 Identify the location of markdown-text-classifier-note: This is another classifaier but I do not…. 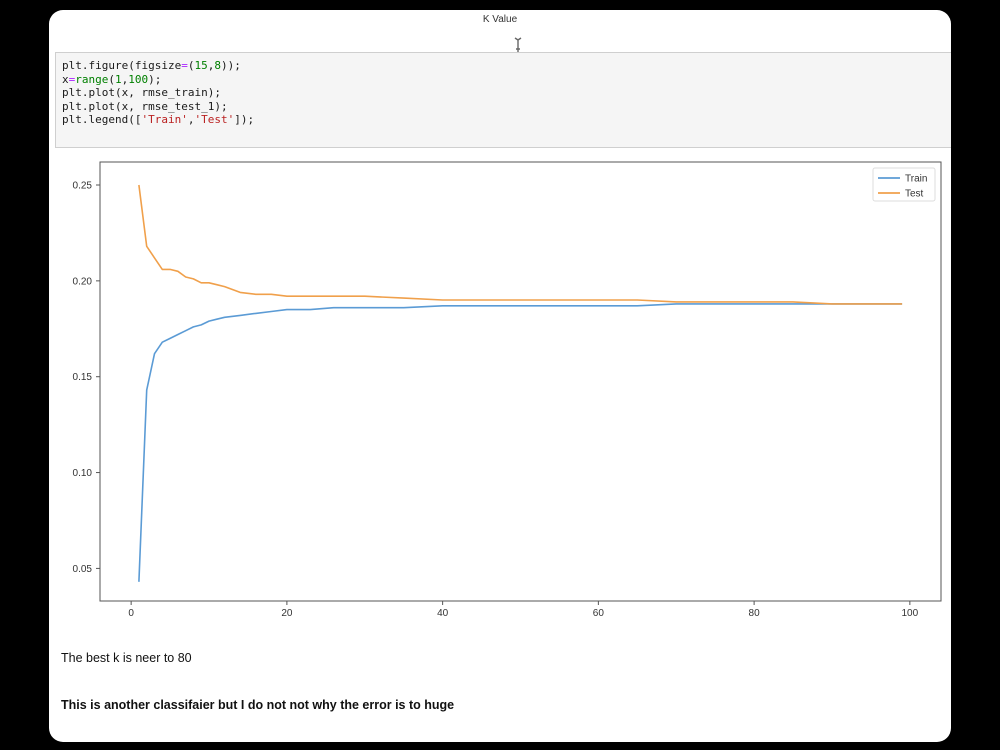
(258, 705).